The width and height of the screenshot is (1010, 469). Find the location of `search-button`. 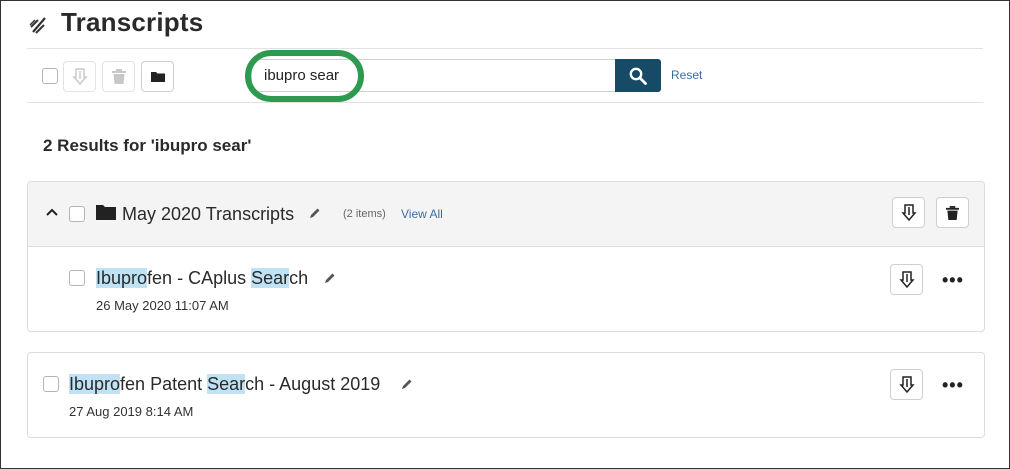

search-button is located at coordinates (638, 75).